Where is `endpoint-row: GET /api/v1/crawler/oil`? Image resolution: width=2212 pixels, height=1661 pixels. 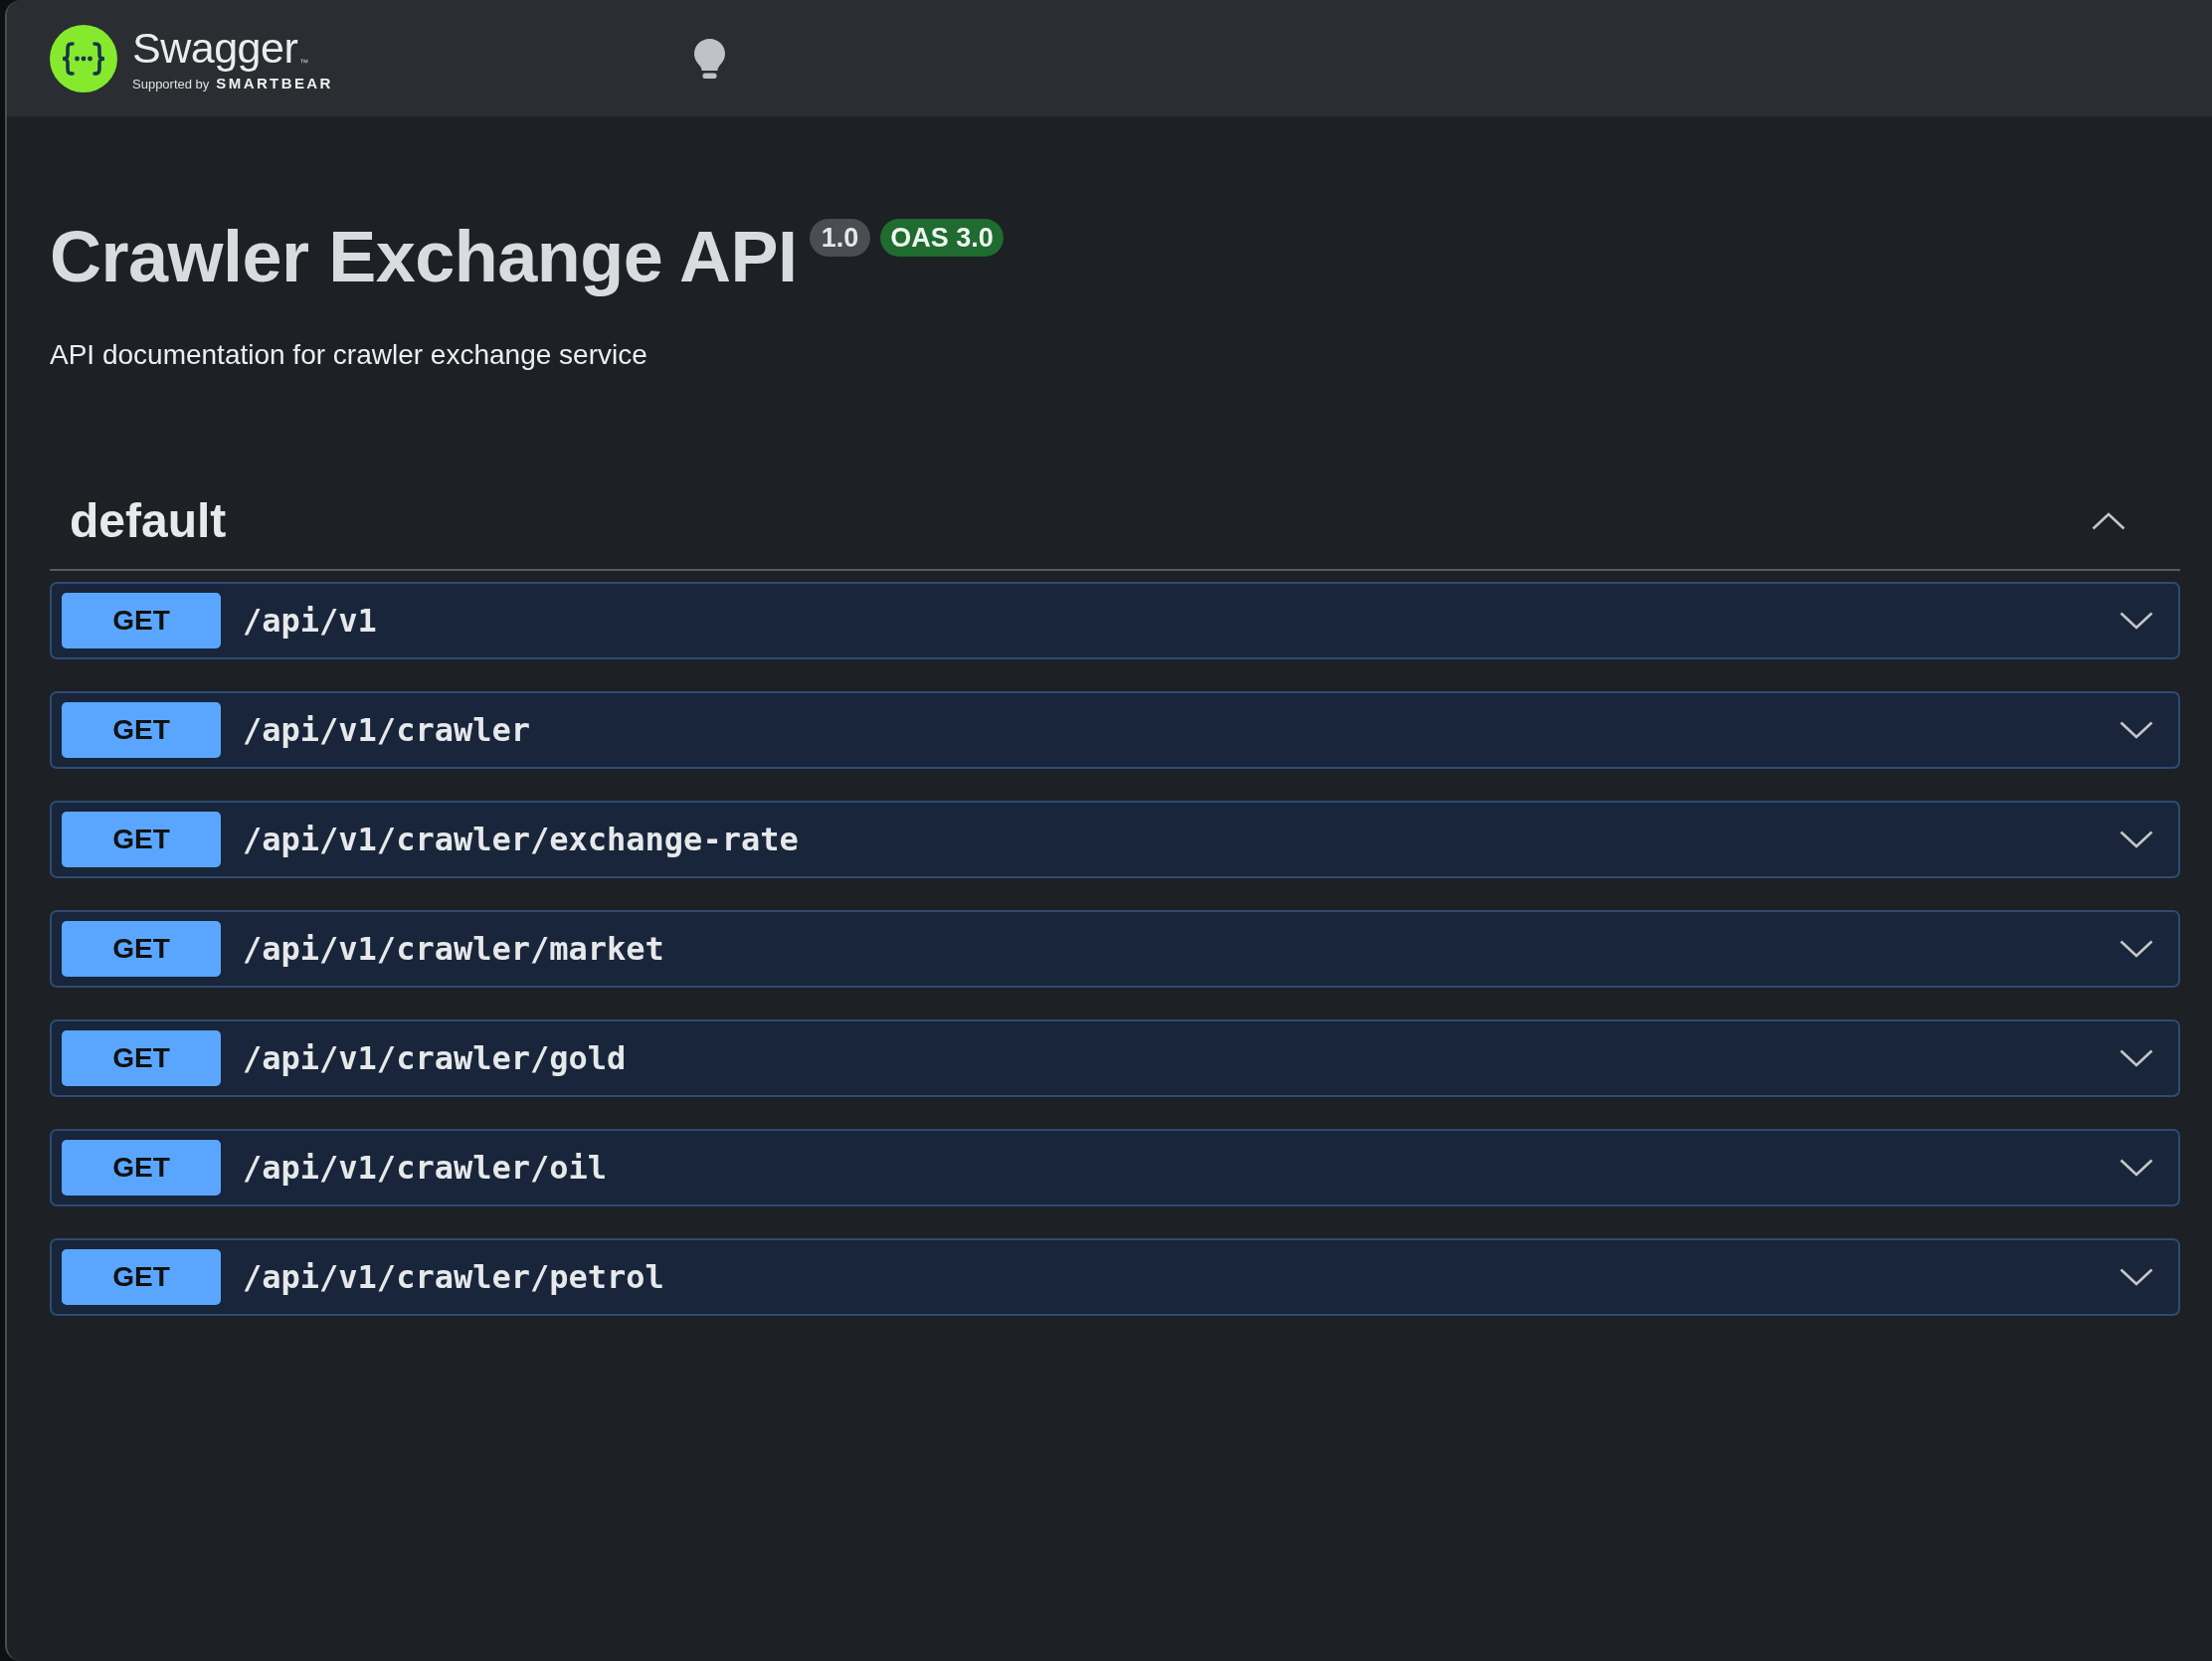
endpoint-row: GET /api/v1/crawler/oil is located at coordinates (1115, 1167).